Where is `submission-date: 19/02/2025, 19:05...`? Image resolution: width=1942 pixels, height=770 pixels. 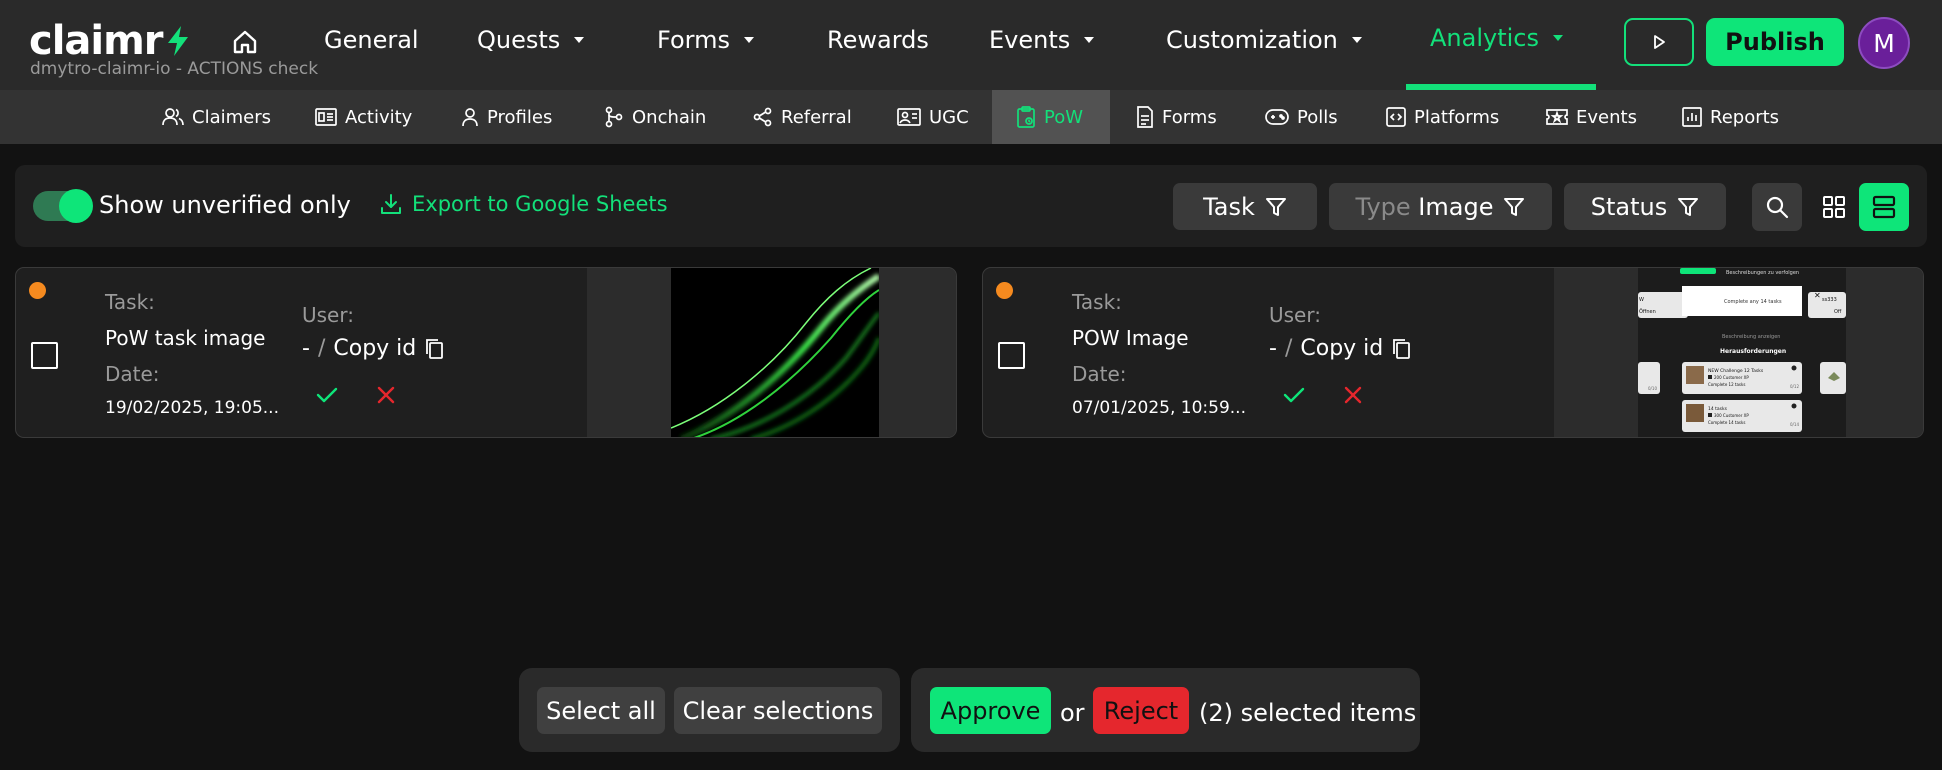 submission-date: 19/02/2025, 19:05... is located at coordinates (192, 408).